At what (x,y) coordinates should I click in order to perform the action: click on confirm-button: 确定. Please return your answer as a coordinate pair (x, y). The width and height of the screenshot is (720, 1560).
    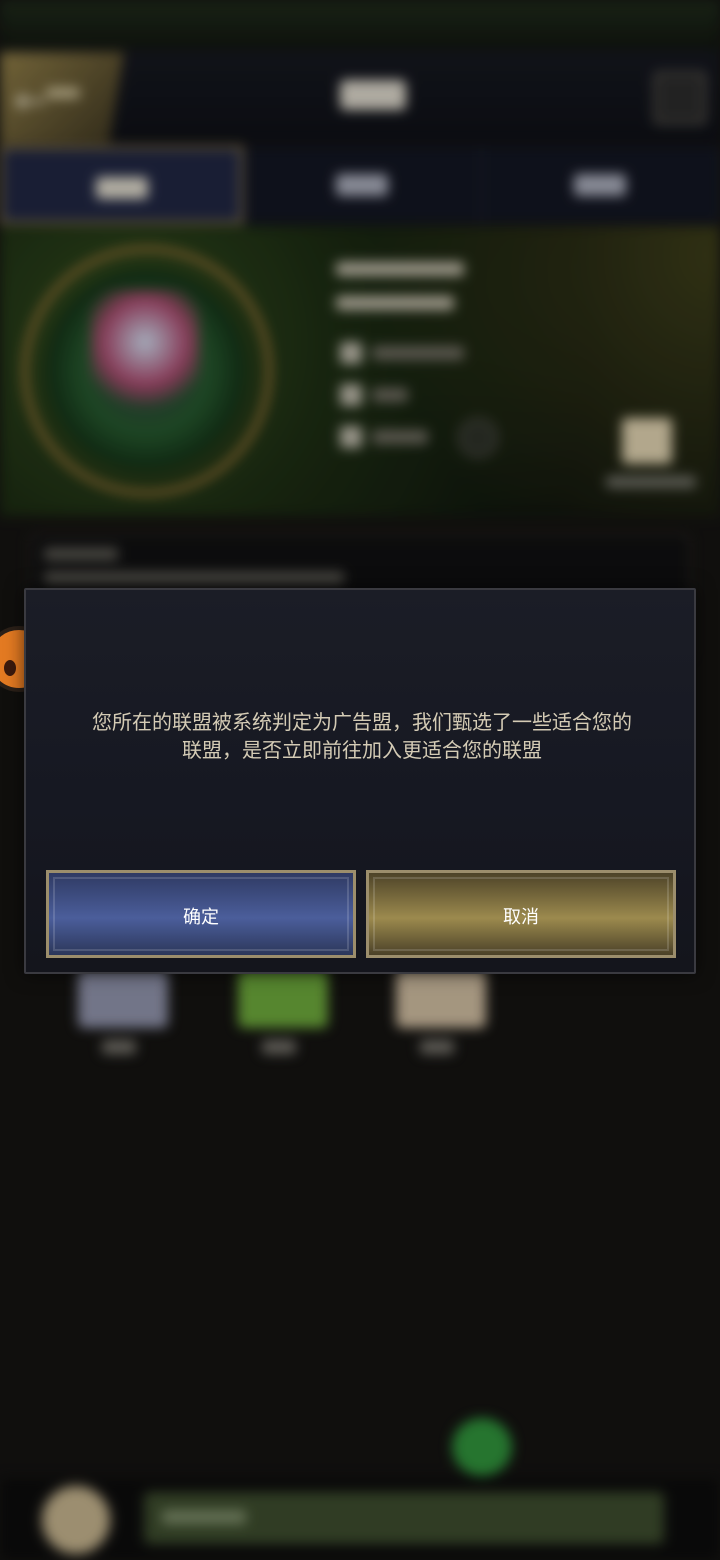
    Looking at the image, I should click on (201, 914).